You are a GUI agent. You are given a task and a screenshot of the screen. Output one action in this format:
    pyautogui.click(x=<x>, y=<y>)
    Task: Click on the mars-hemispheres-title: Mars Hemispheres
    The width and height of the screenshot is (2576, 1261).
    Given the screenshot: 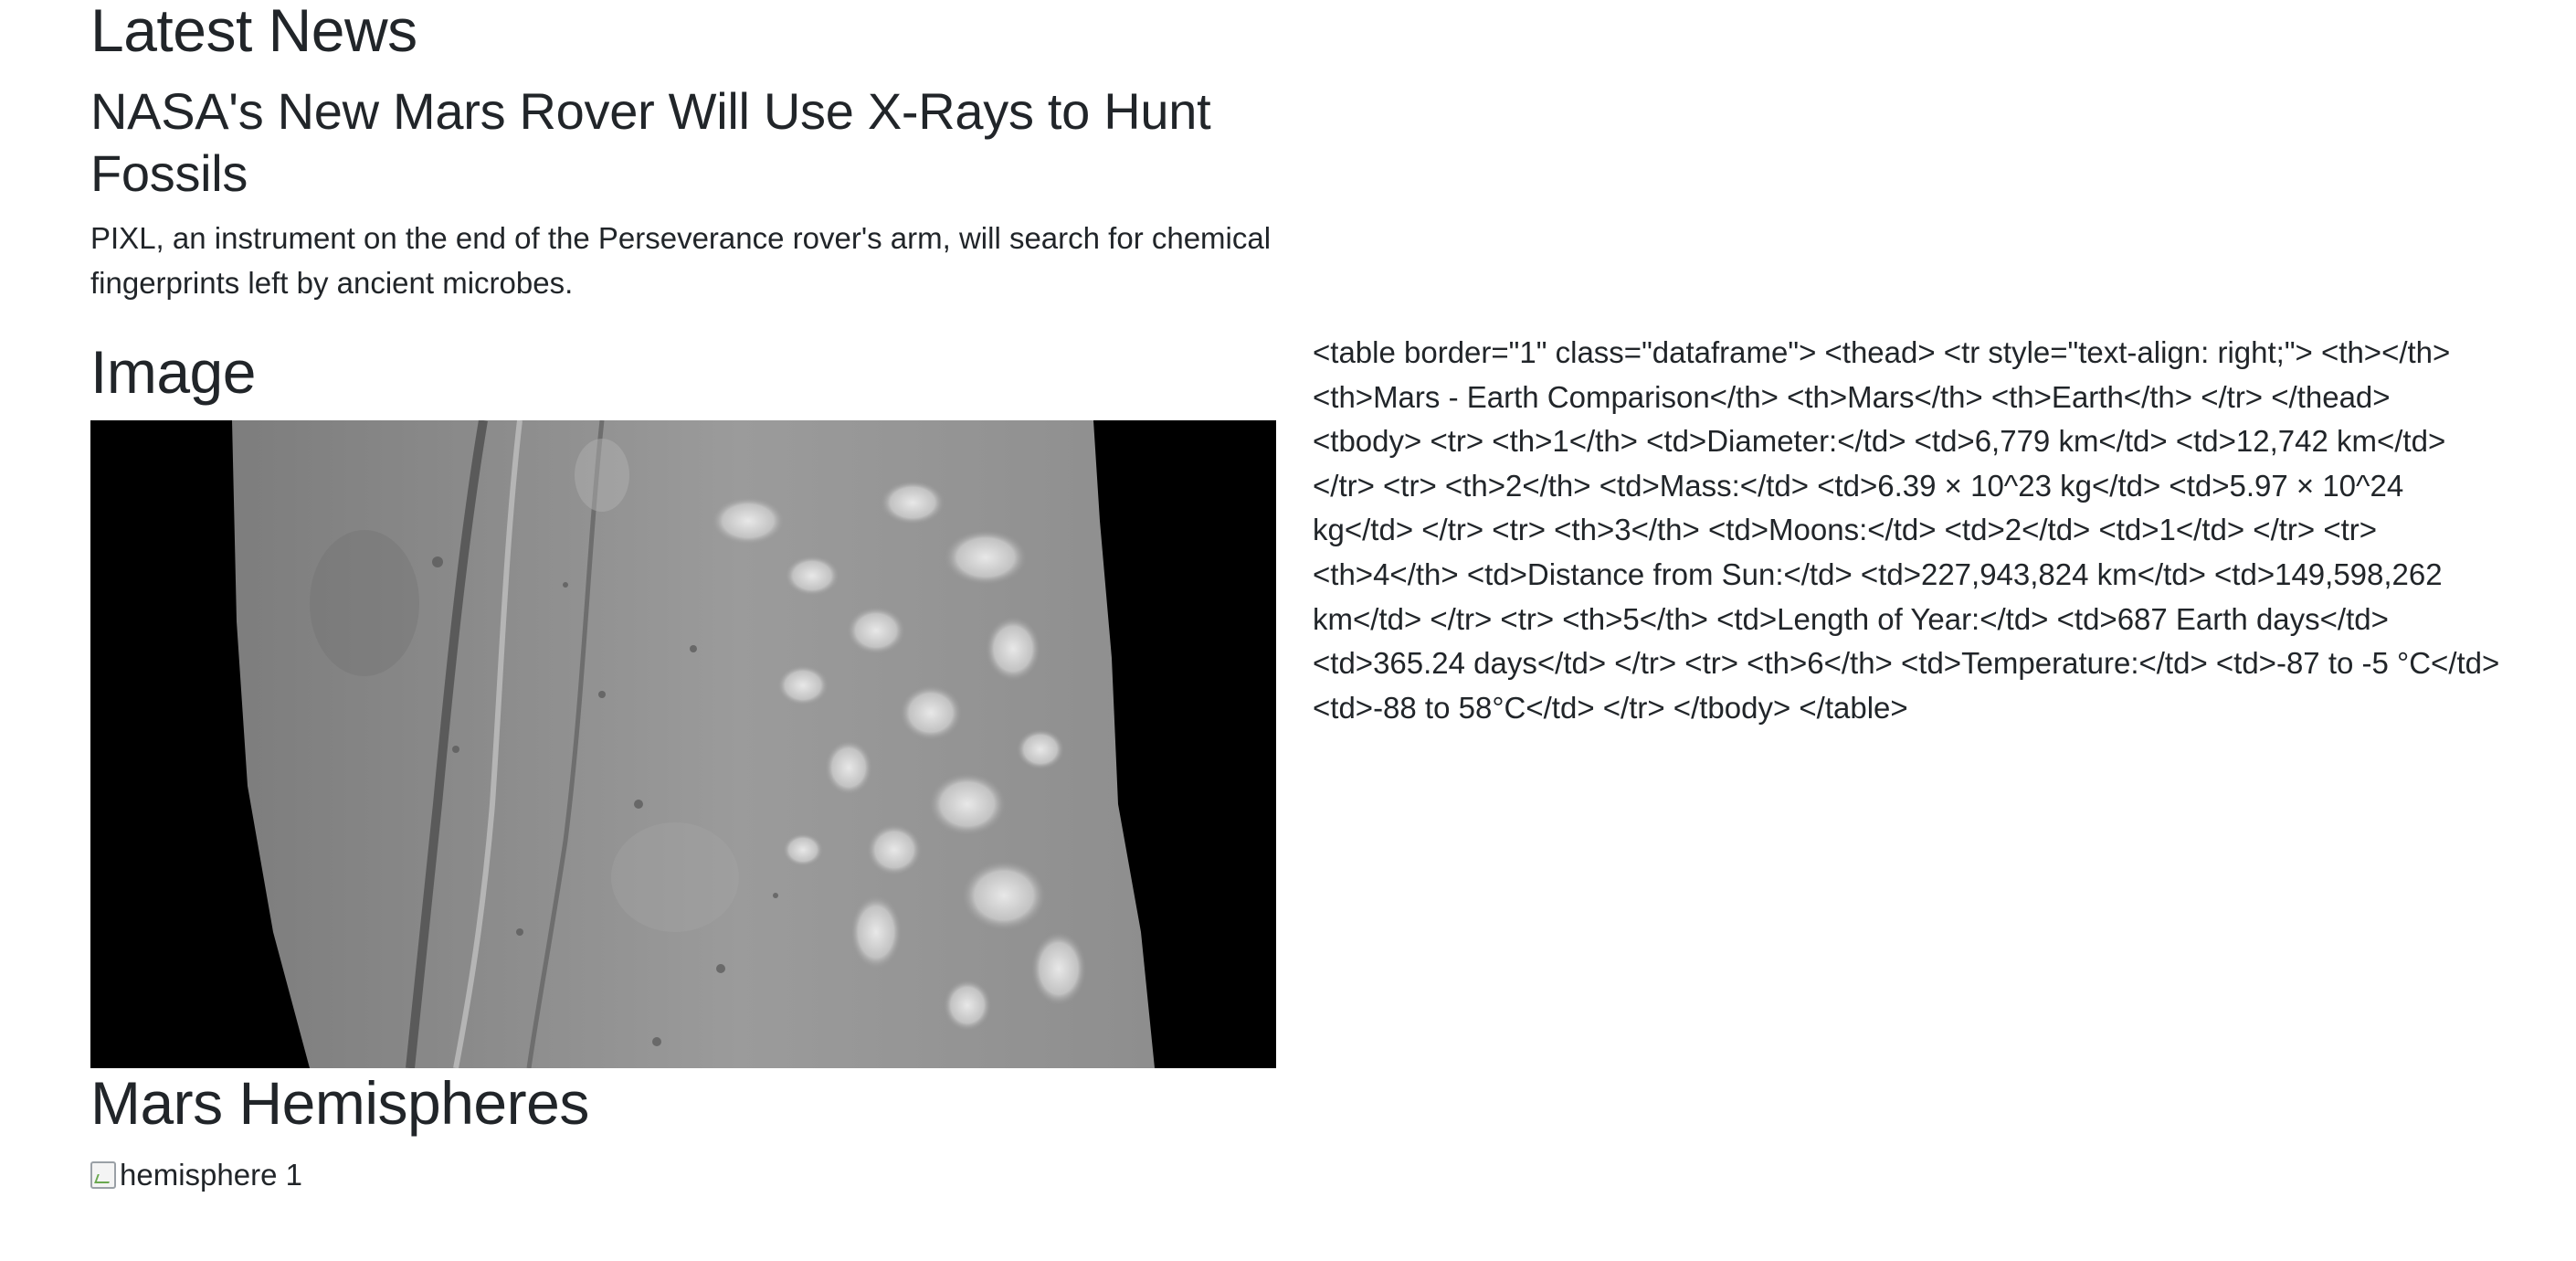 What is the action you would take?
    pyautogui.click(x=339, y=1103)
    